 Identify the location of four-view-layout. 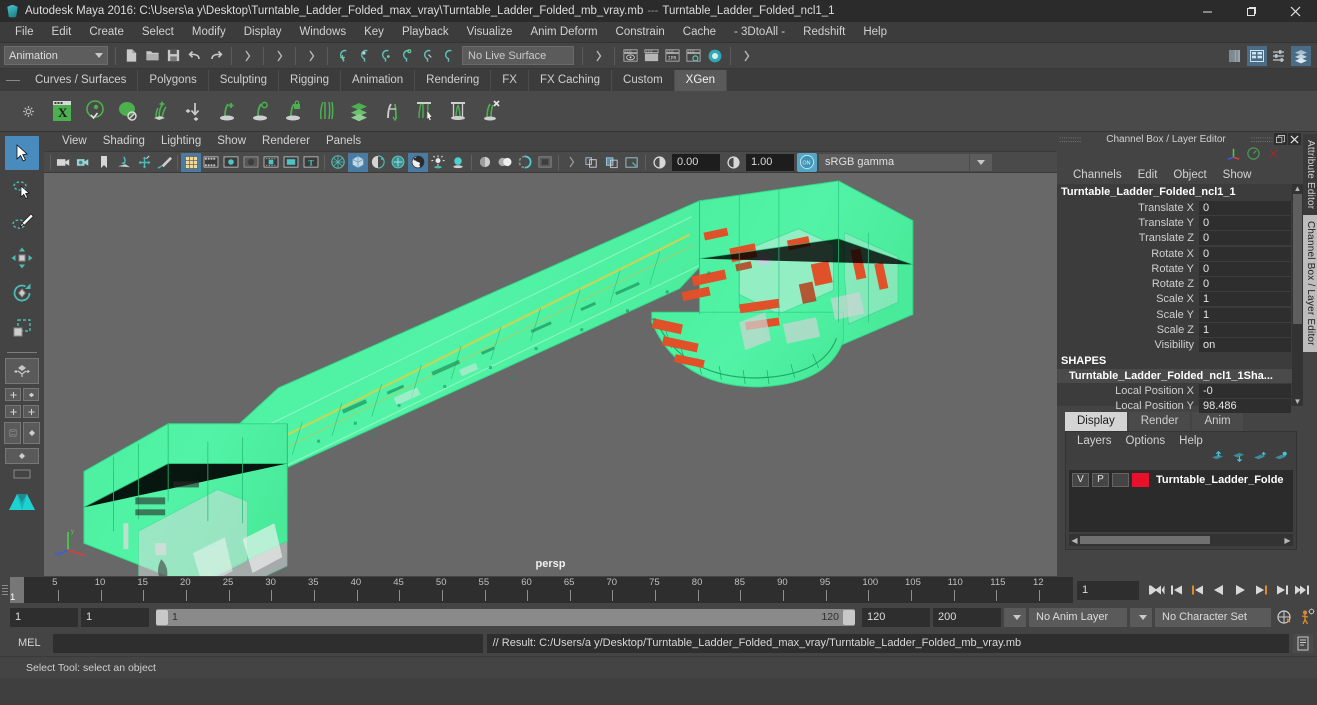
(22, 394).